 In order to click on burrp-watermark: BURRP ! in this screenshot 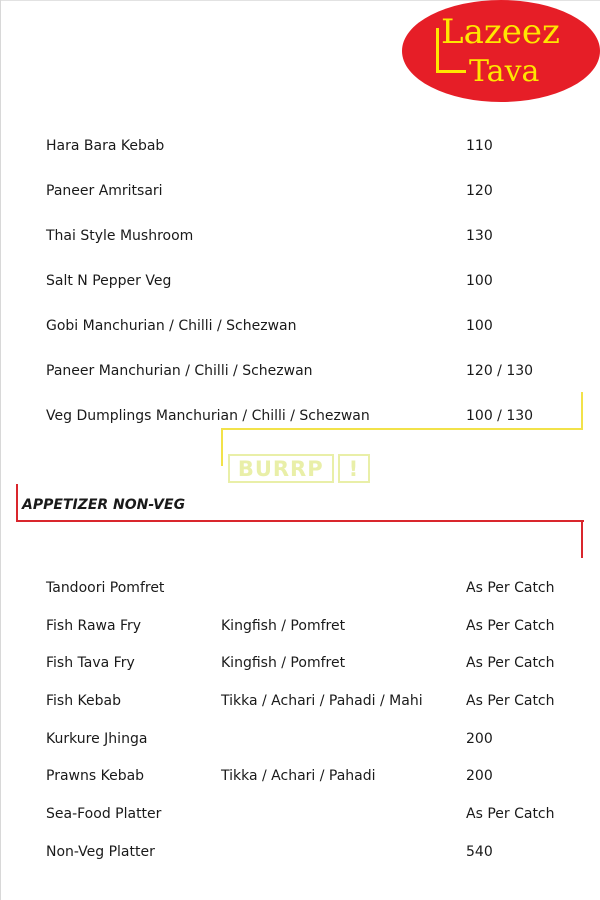, I will do `click(299, 468)`.